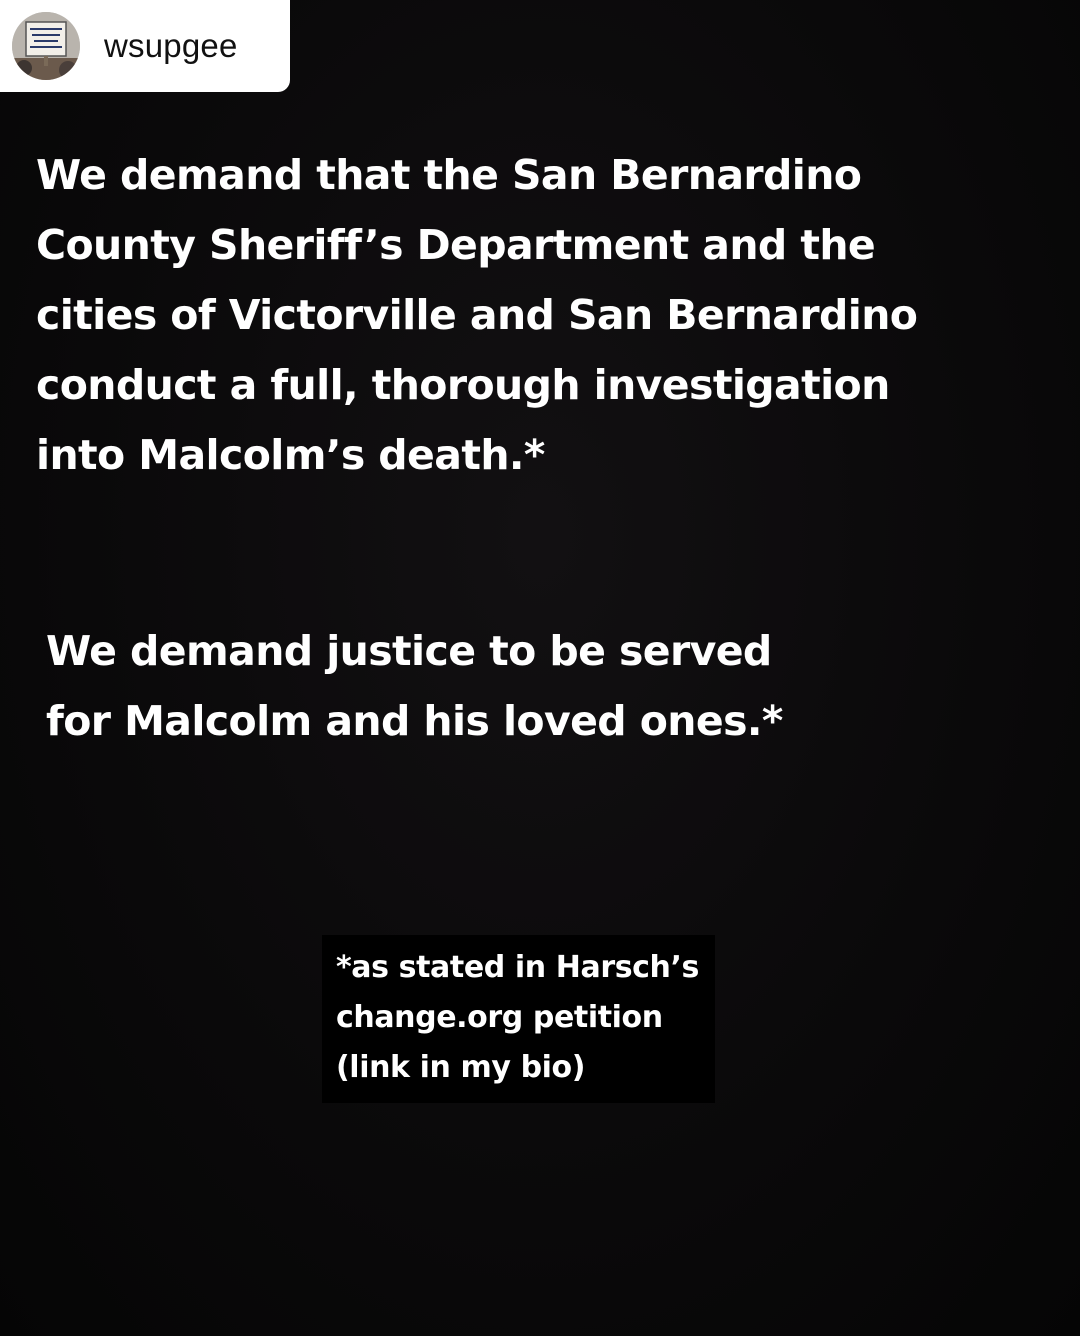  What do you see at coordinates (456, 245) in the screenshot?
I see `headline-line: County Sheriff’s Department and the` at bounding box center [456, 245].